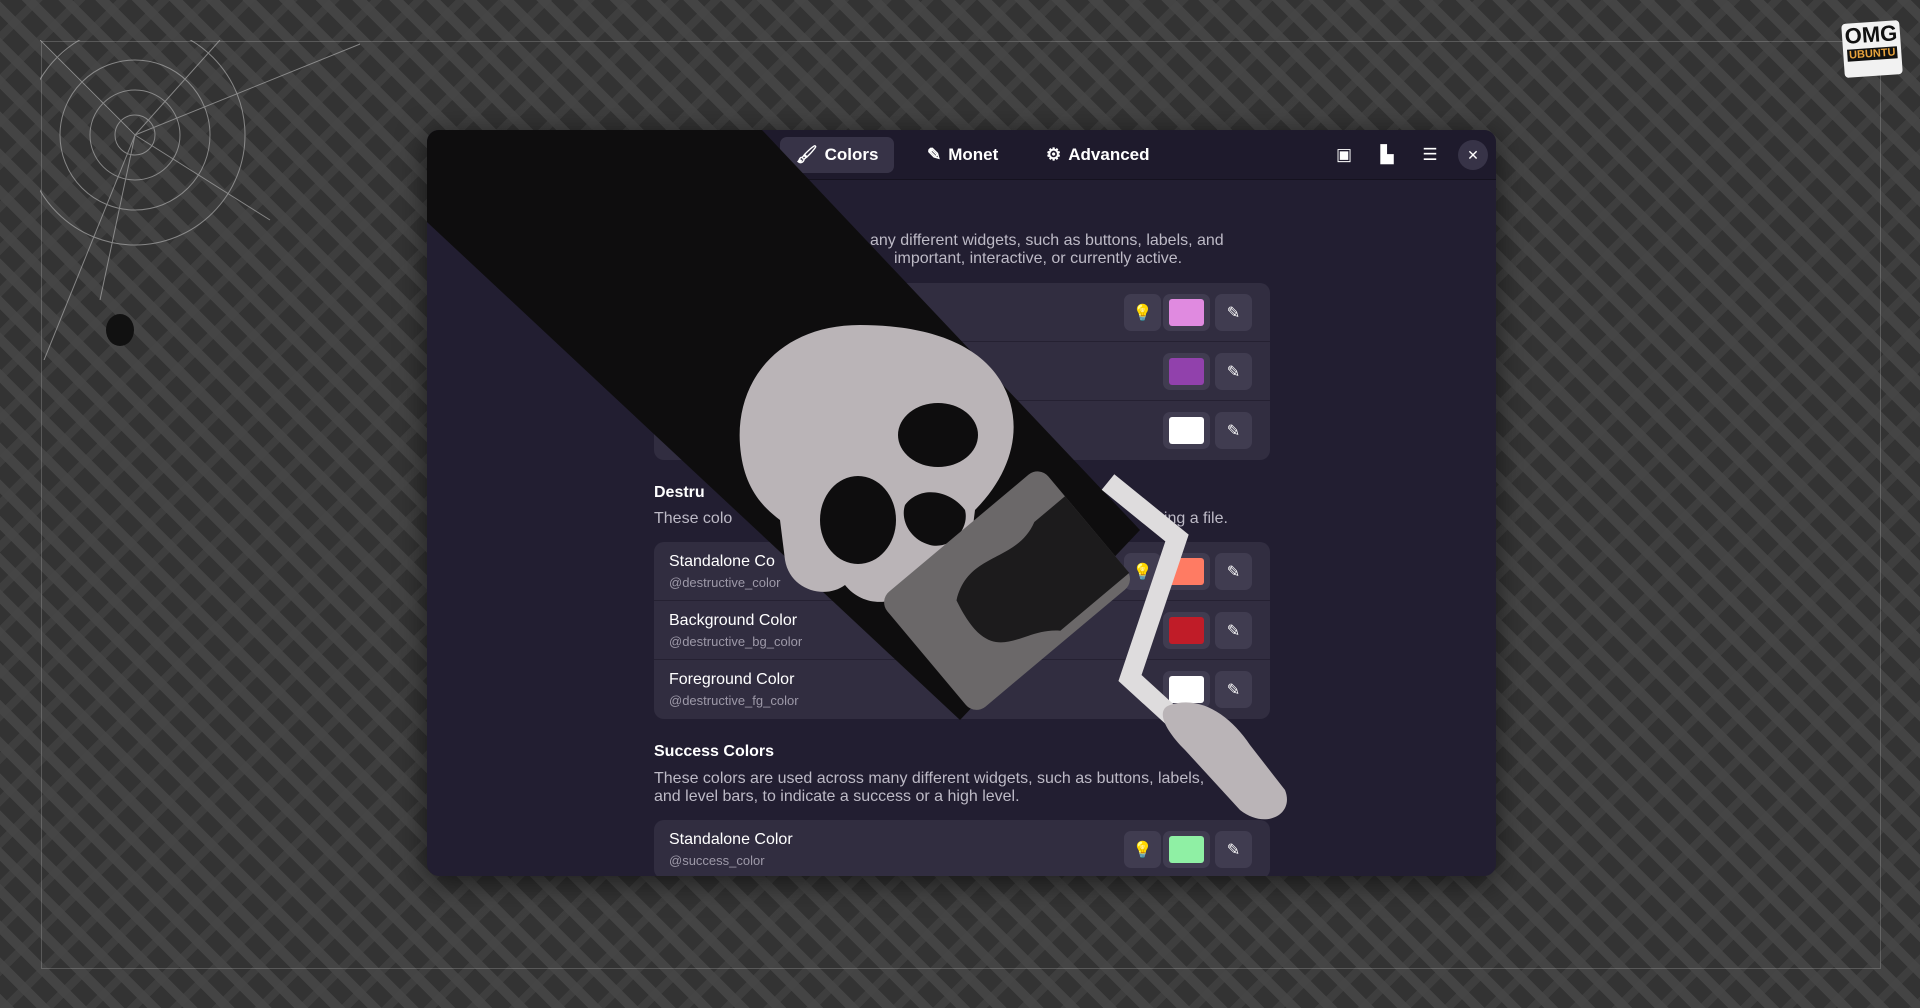  I want to click on accent-bg-row: ✎, so click(962, 371).